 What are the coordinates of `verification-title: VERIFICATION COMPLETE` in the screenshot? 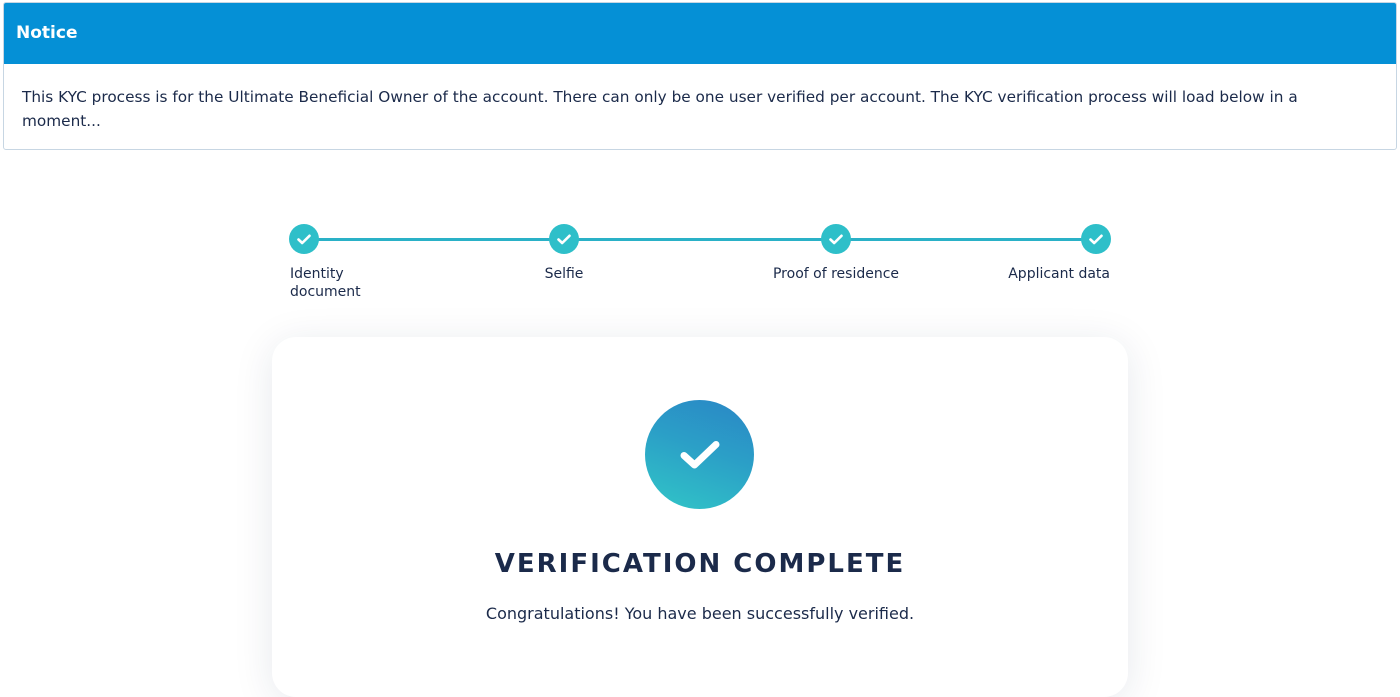 It's located at (700, 564).